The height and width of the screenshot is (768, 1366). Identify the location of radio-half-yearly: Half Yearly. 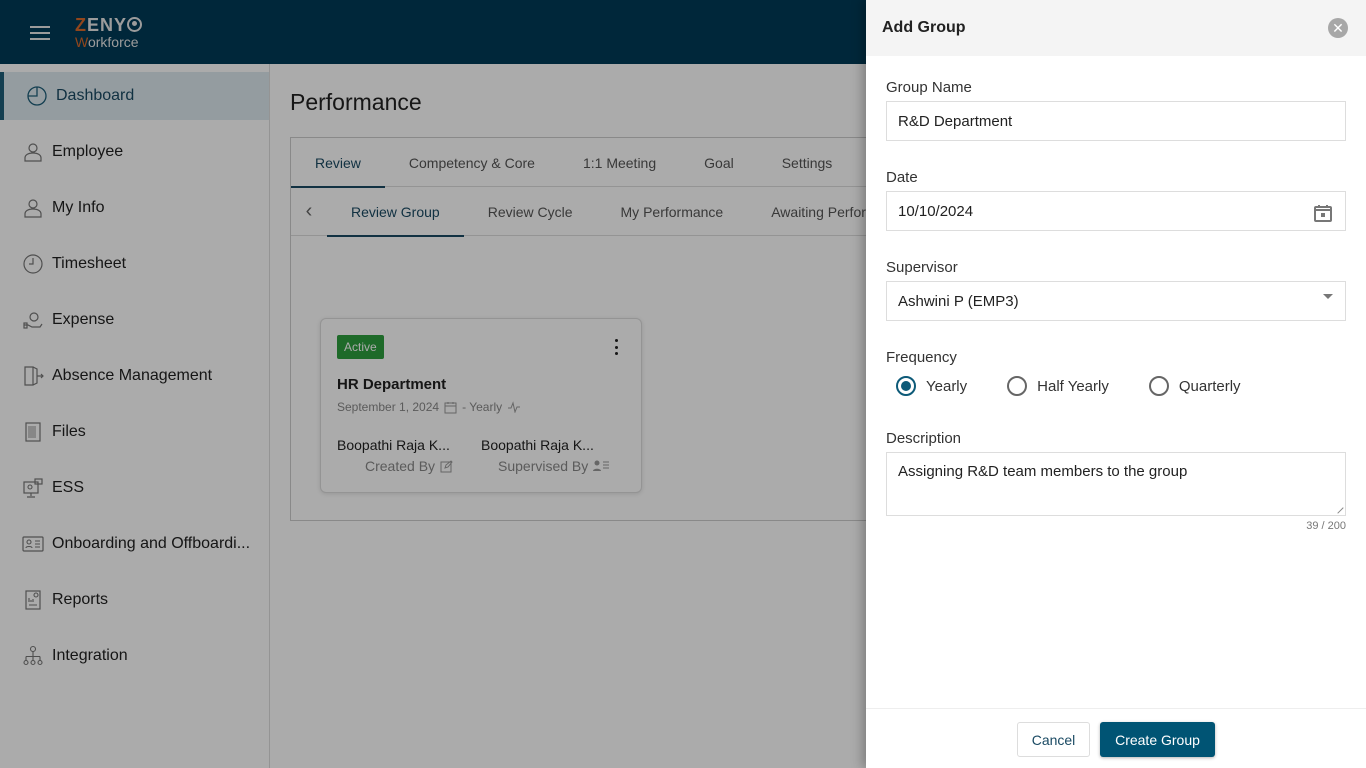
(1053, 386).